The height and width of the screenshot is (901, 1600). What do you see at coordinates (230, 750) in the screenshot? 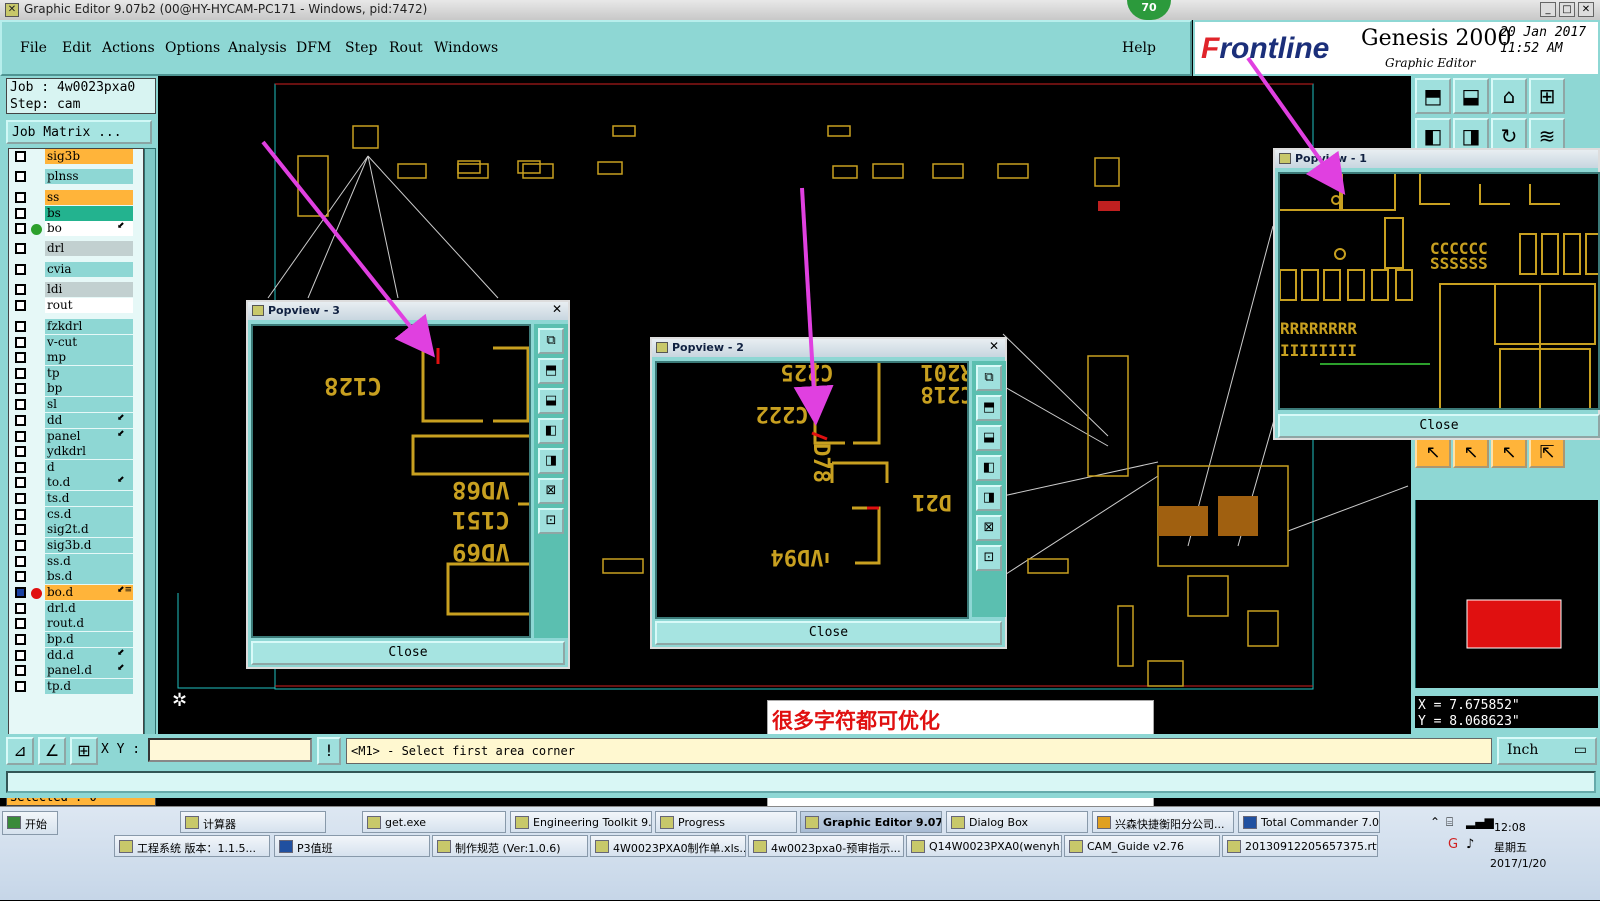
I see `xy-input` at bounding box center [230, 750].